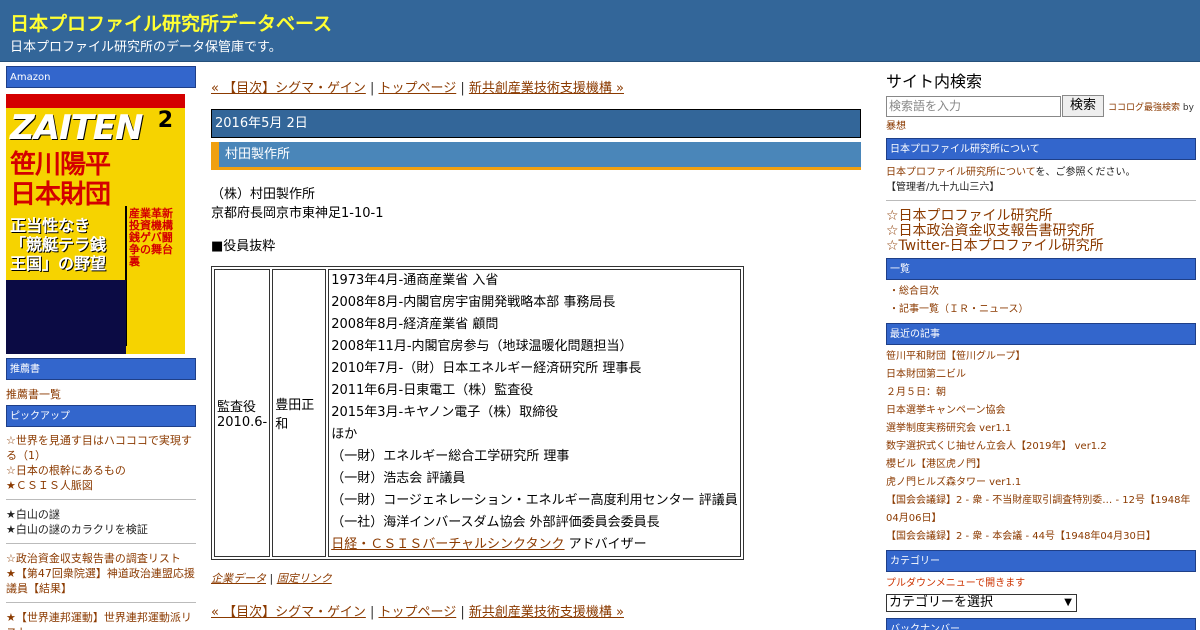  What do you see at coordinates (1041, 216) in the screenshot?
I see `external-link: ☆日本プロファイル研究所` at bounding box center [1041, 216].